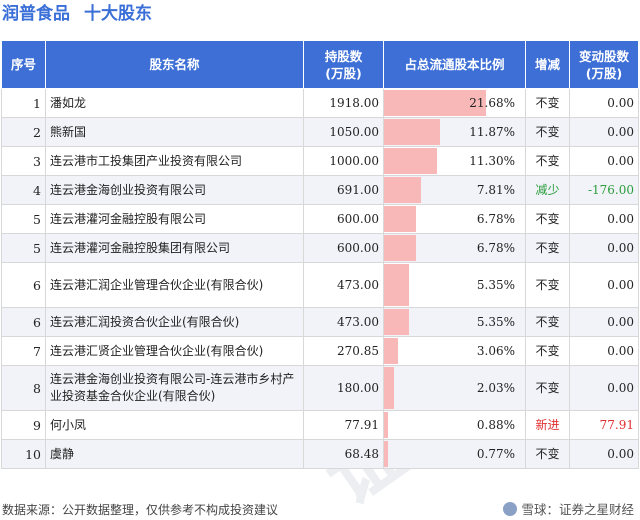  I want to click on table-row: 3 连云港市工投集团产业投资有限公司 1000.00 11.30% 不变 0.00, so click(320, 161).